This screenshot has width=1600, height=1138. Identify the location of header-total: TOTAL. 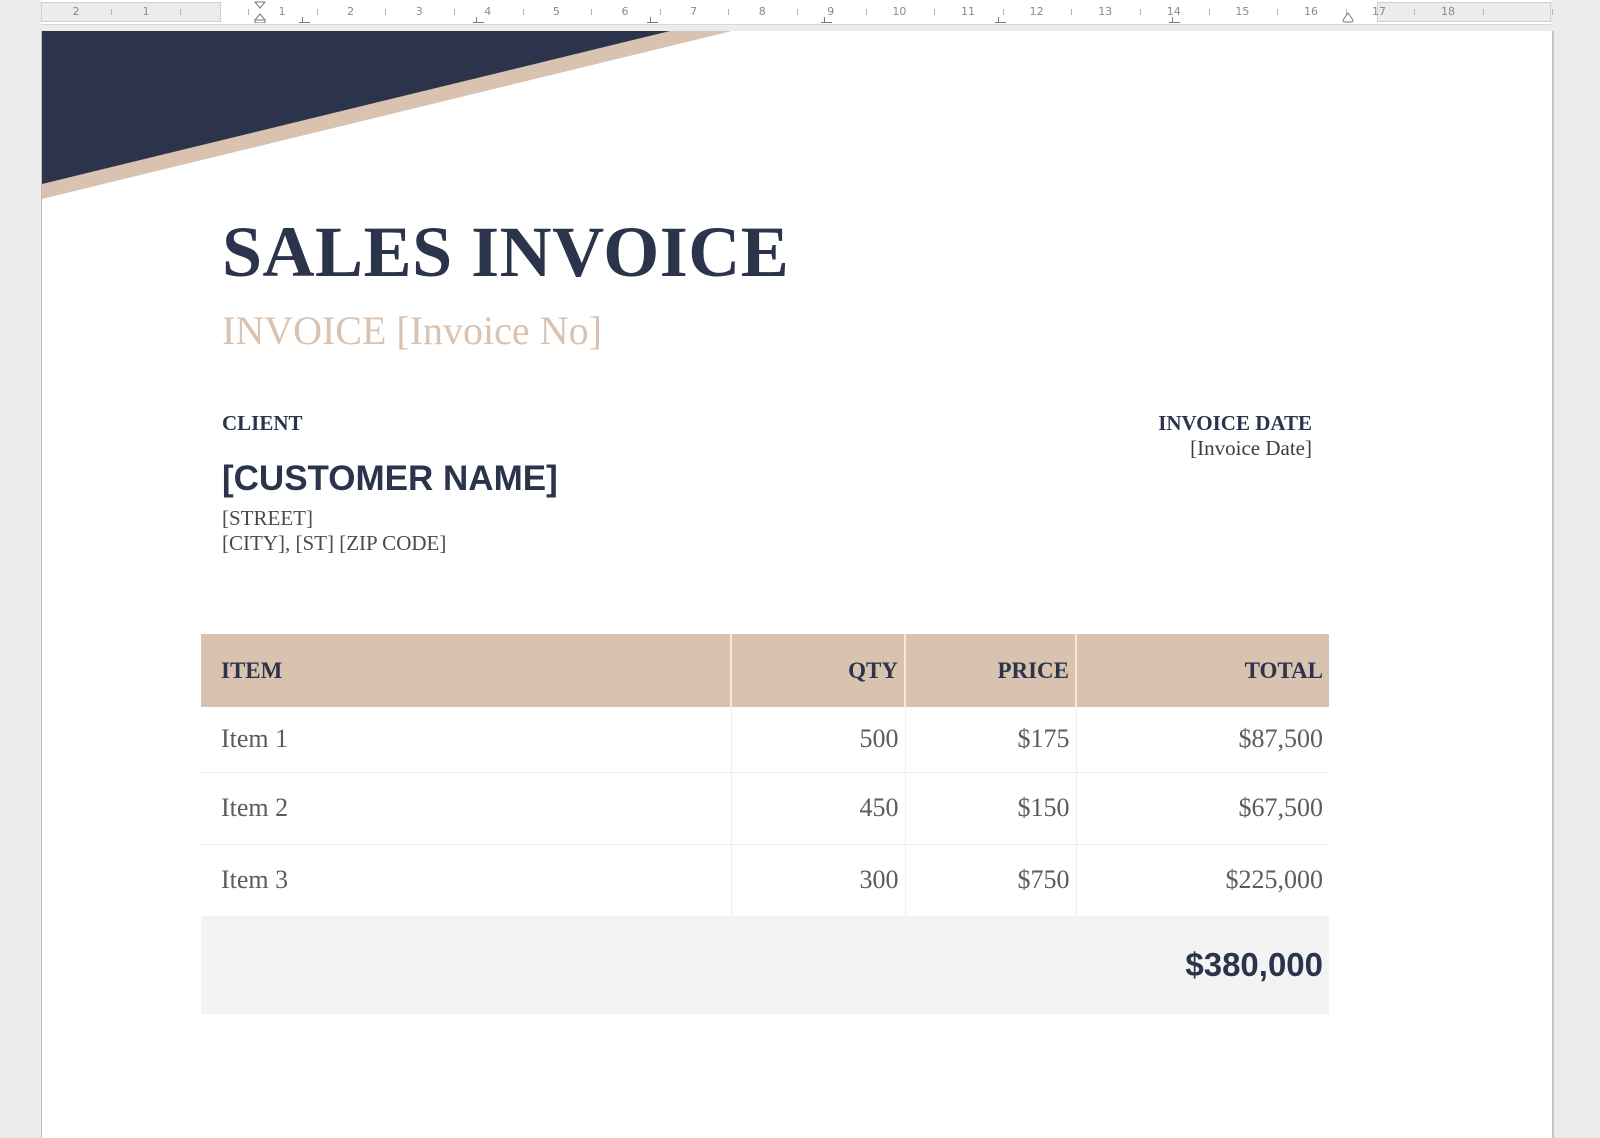
(1202, 670).